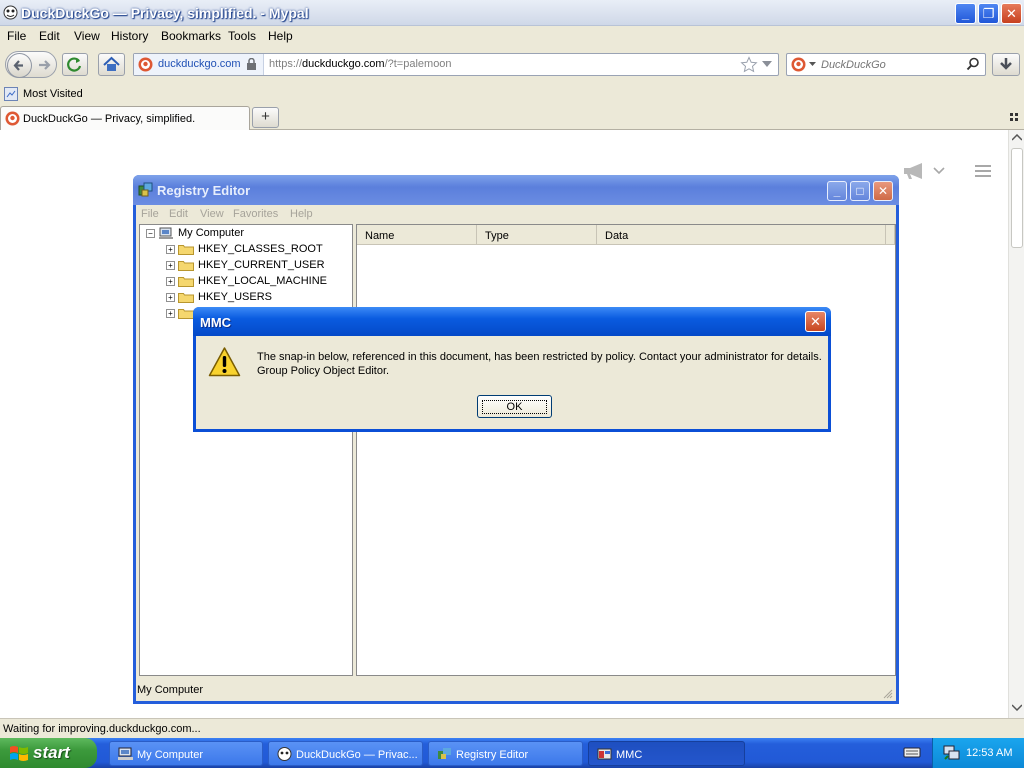 The image size is (1024, 768). I want to click on registry-maximize-button: □, so click(860, 191).